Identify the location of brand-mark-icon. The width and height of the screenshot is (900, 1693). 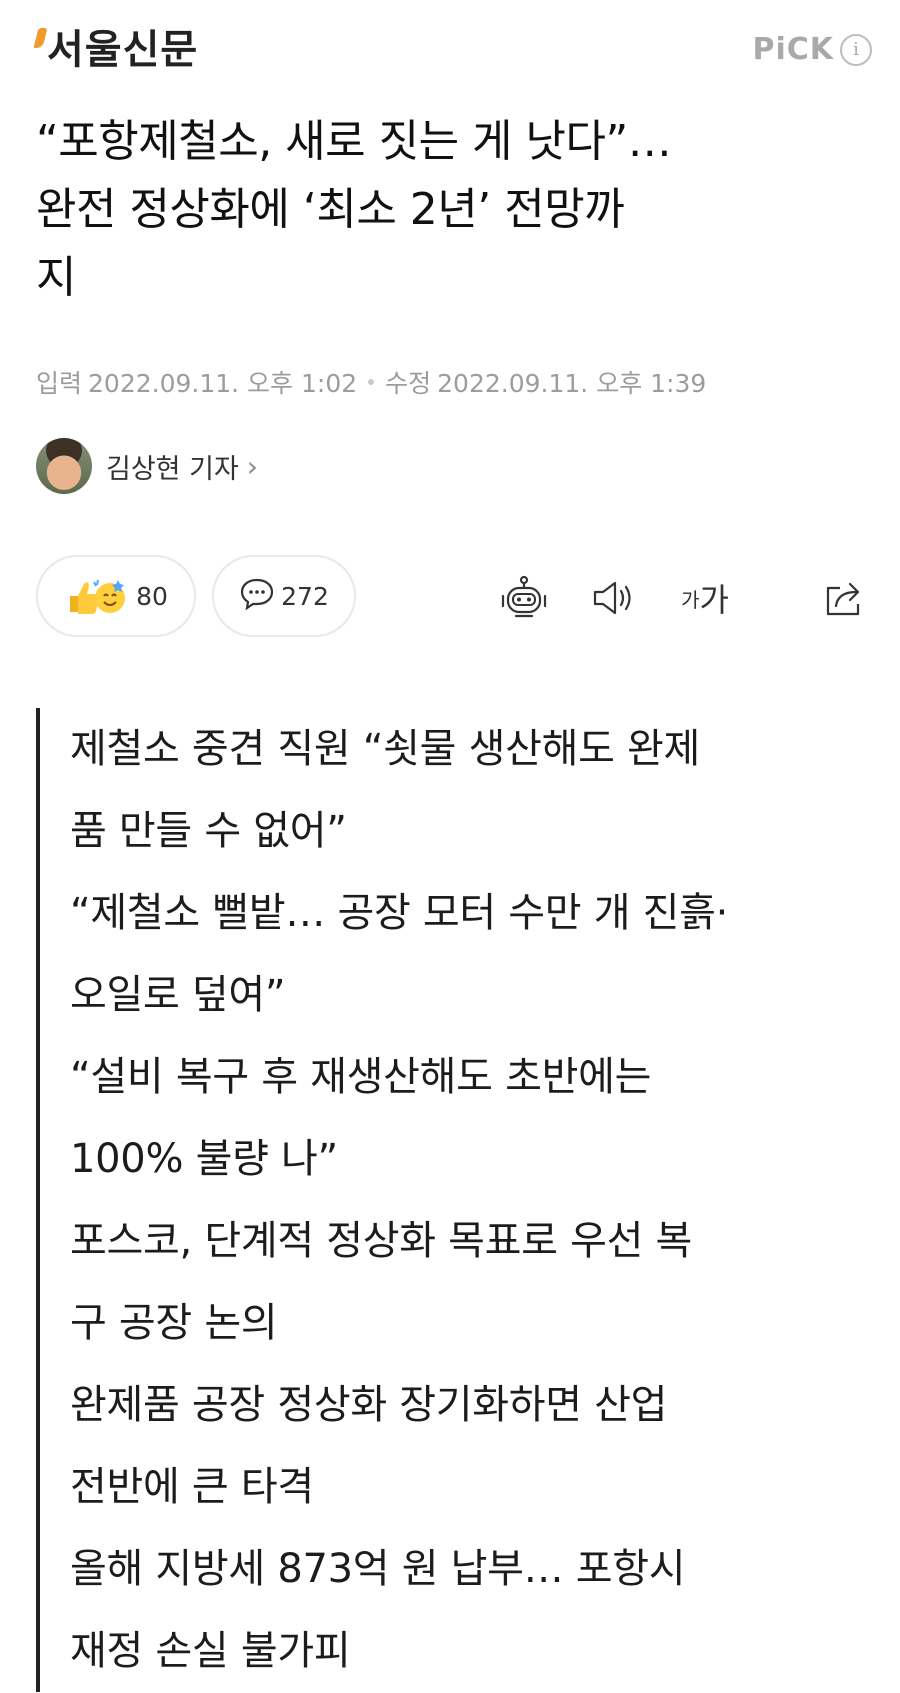
(40, 38).